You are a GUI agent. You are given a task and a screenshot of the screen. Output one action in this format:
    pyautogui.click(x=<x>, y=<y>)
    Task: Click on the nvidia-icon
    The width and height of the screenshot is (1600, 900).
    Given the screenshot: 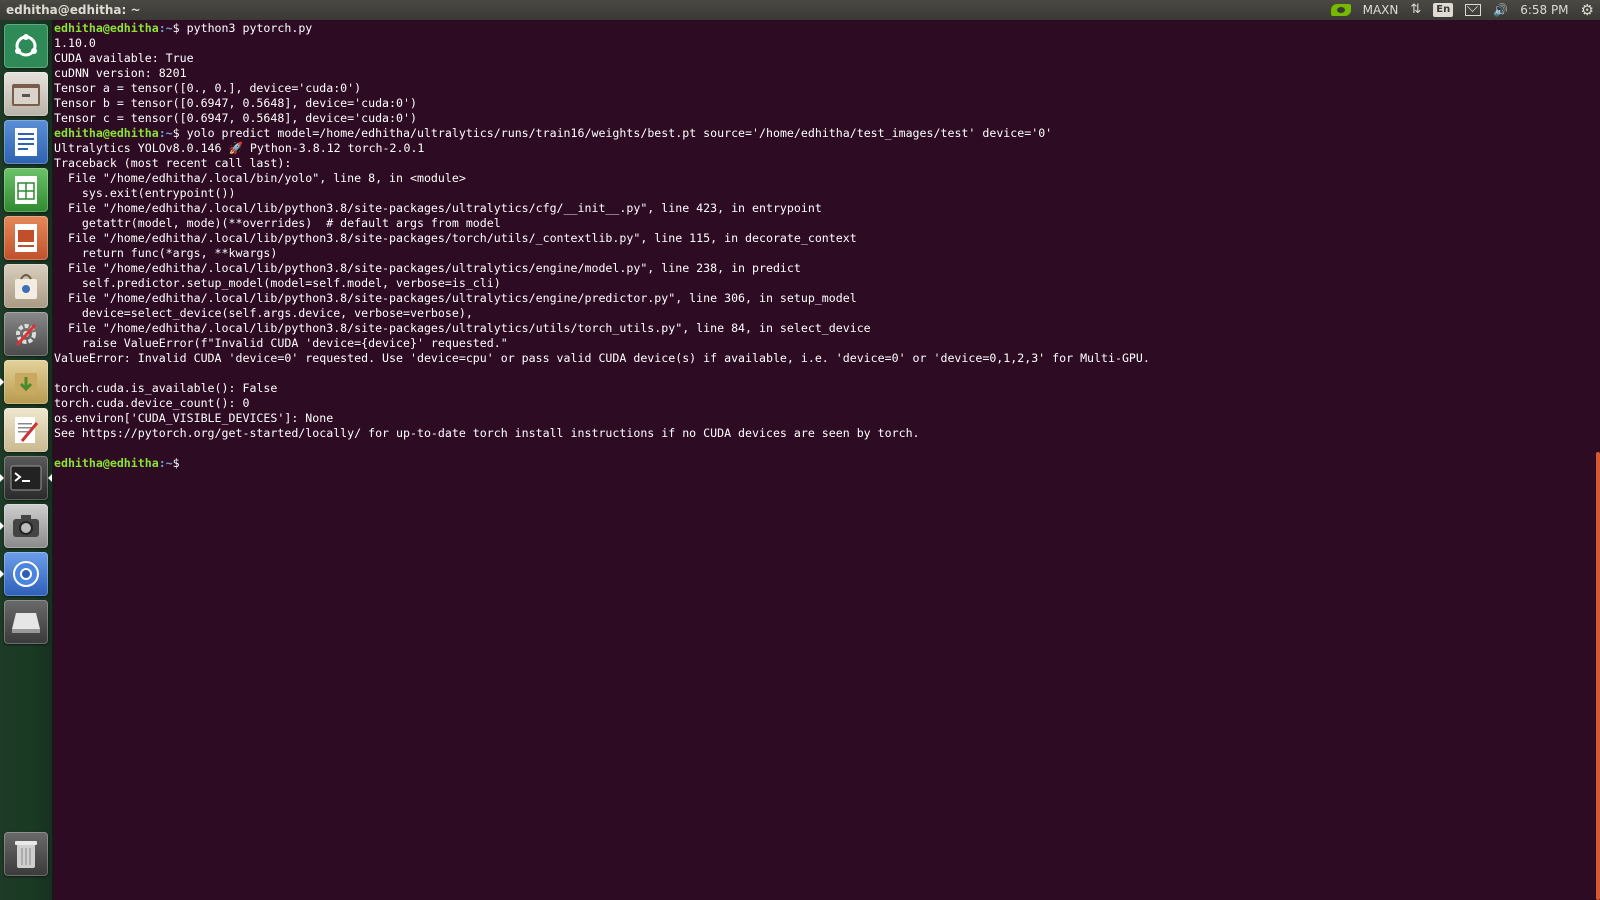 What is the action you would take?
    pyautogui.click(x=1340, y=10)
    